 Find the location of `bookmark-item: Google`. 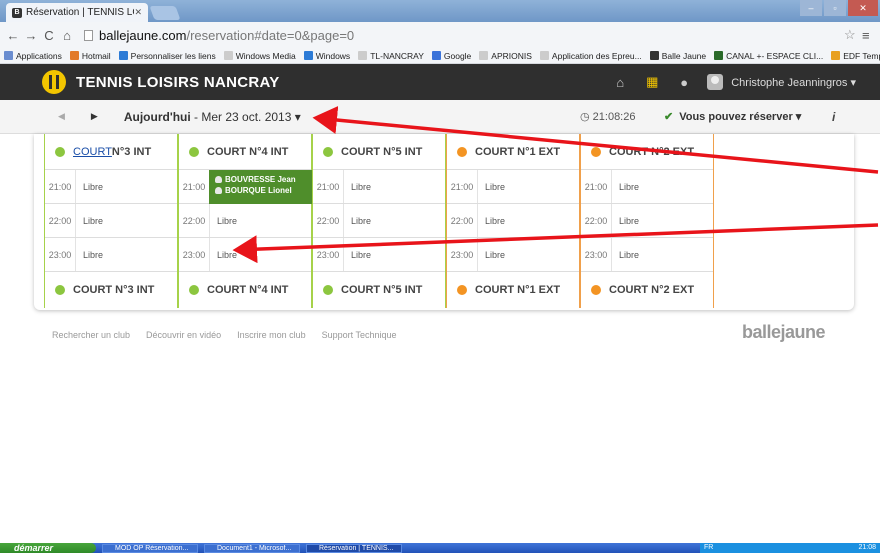

bookmark-item: Google is located at coordinates (451, 56).